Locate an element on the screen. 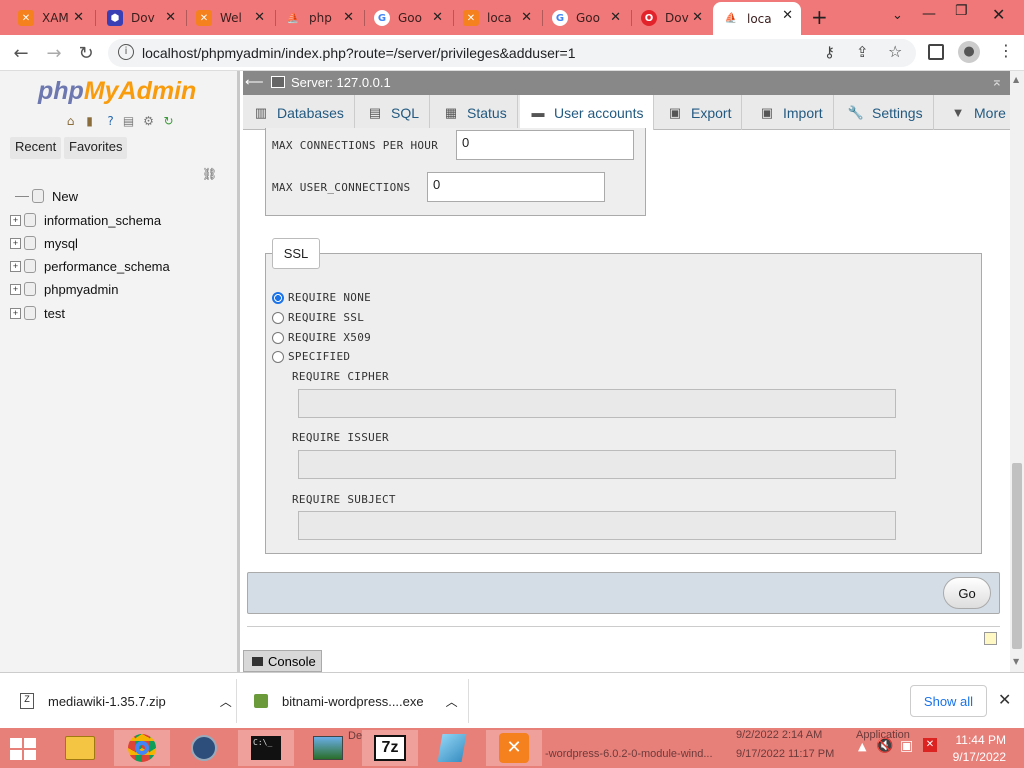 The image size is (1024, 768). key-icon: ⚷ is located at coordinates (829, 52).